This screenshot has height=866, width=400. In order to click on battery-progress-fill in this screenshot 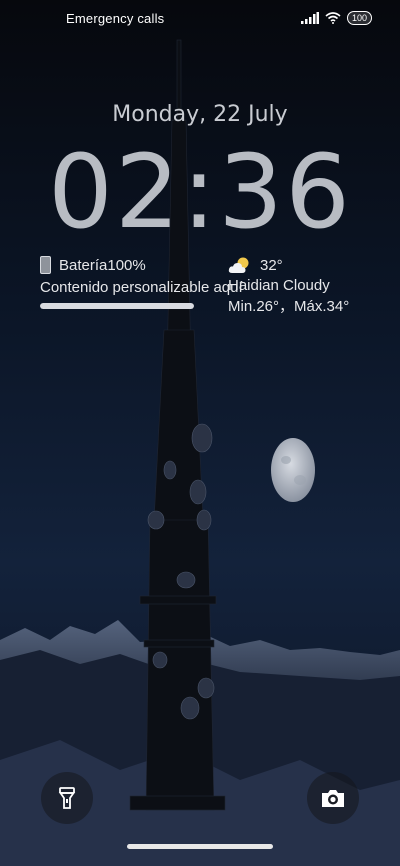, I will do `click(117, 306)`.